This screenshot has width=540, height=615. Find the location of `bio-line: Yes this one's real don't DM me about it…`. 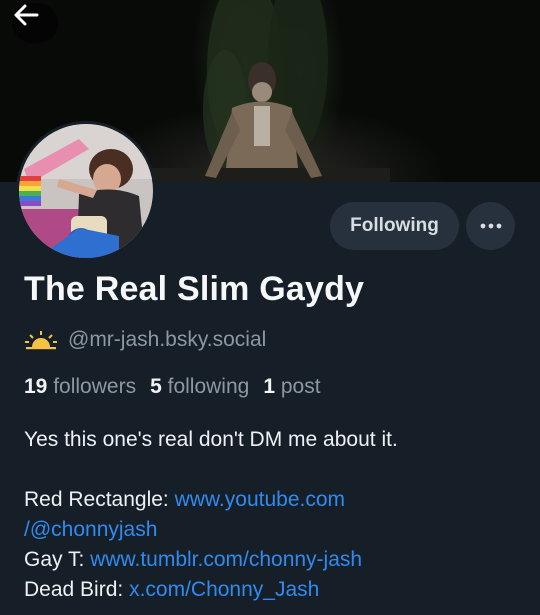

bio-line: Yes this one's real don't DM me about it… is located at coordinates (211, 439).